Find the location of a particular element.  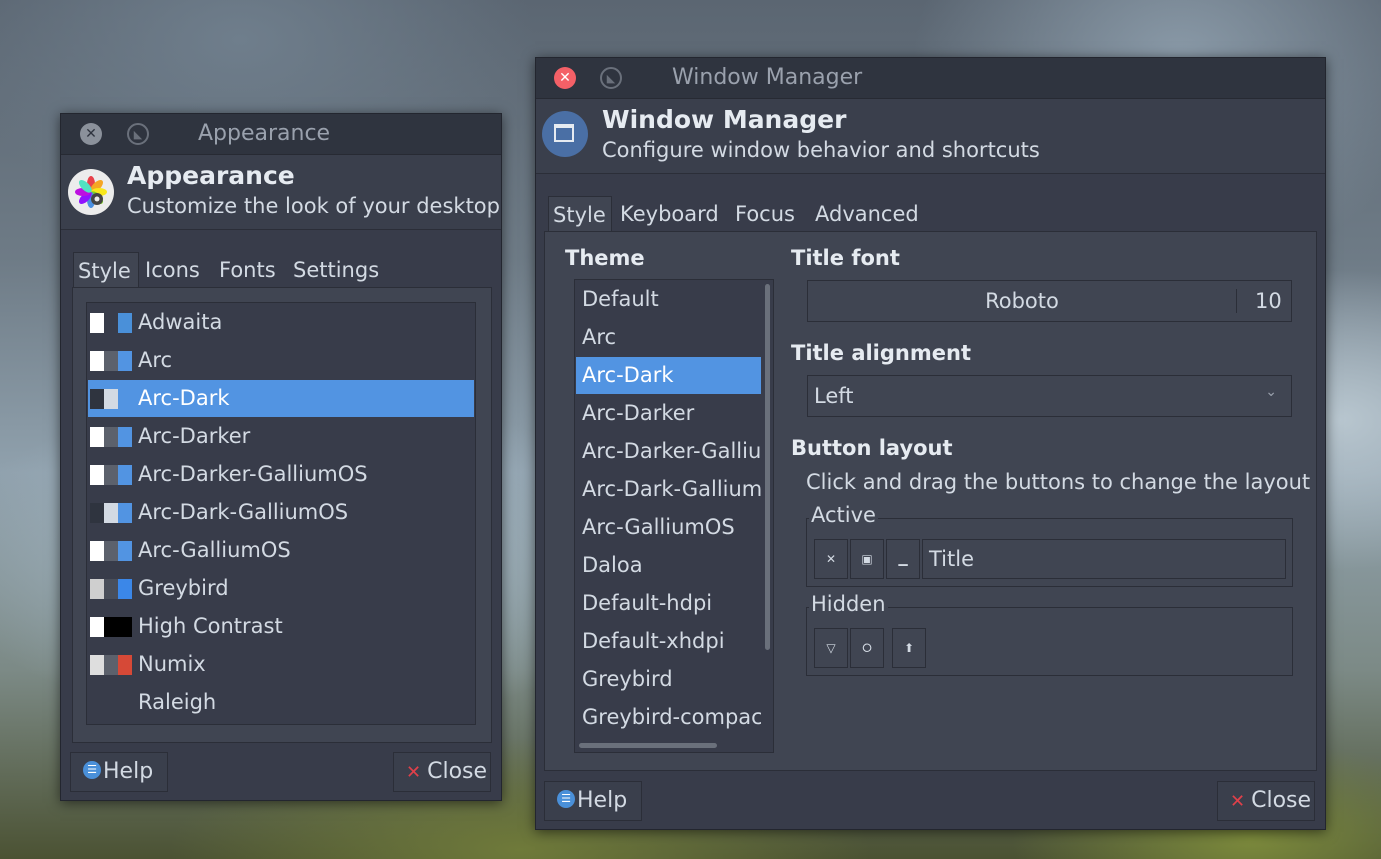

list-item: High Contrast is located at coordinates (281, 626).